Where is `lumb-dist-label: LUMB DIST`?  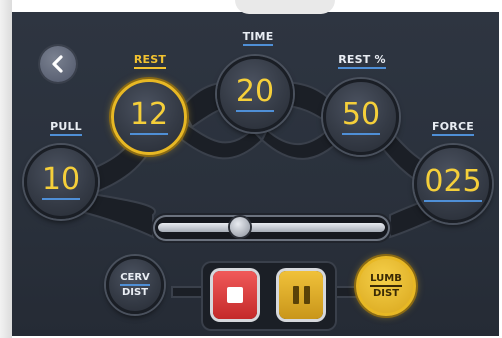
lumb-dist-label: LUMB DIST is located at coordinates (386, 285).